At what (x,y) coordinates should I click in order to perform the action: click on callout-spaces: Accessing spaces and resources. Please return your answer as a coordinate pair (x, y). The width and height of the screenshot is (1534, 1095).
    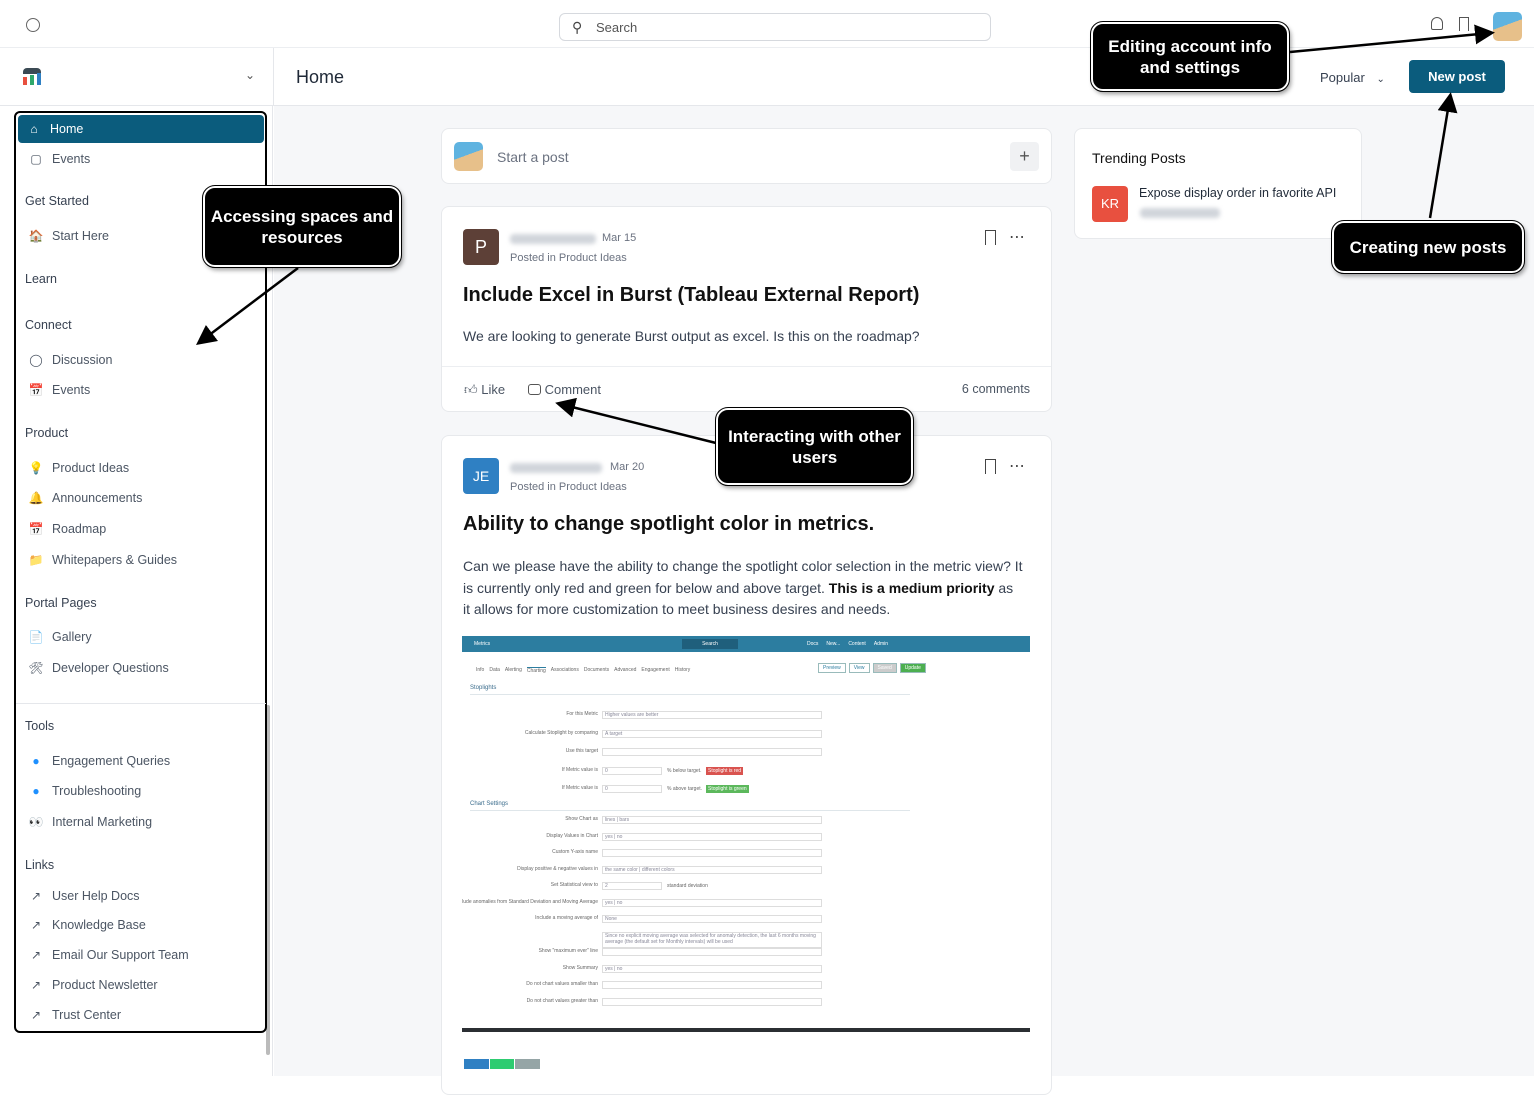
    Looking at the image, I should click on (302, 226).